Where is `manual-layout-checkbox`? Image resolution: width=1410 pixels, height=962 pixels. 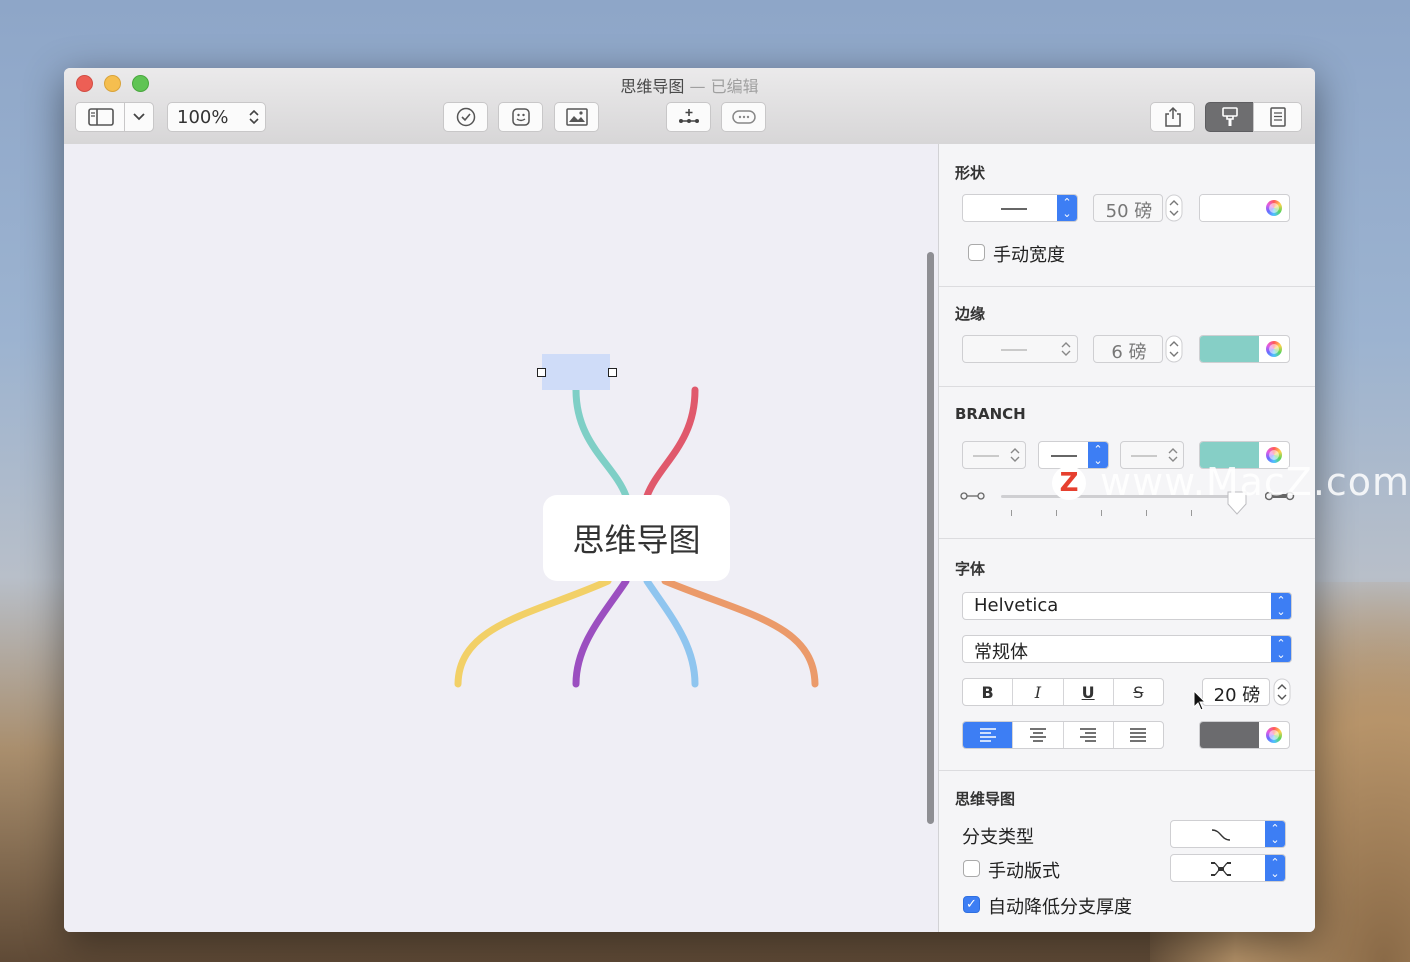
manual-layout-checkbox is located at coordinates (971, 868).